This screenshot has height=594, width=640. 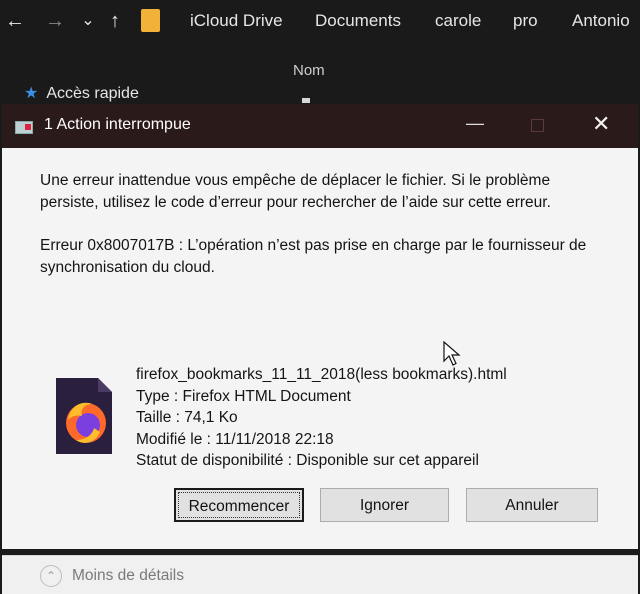 I want to click on breadcrumb-icloud-drive: iCloud Drive, so click(x=236, y=21).